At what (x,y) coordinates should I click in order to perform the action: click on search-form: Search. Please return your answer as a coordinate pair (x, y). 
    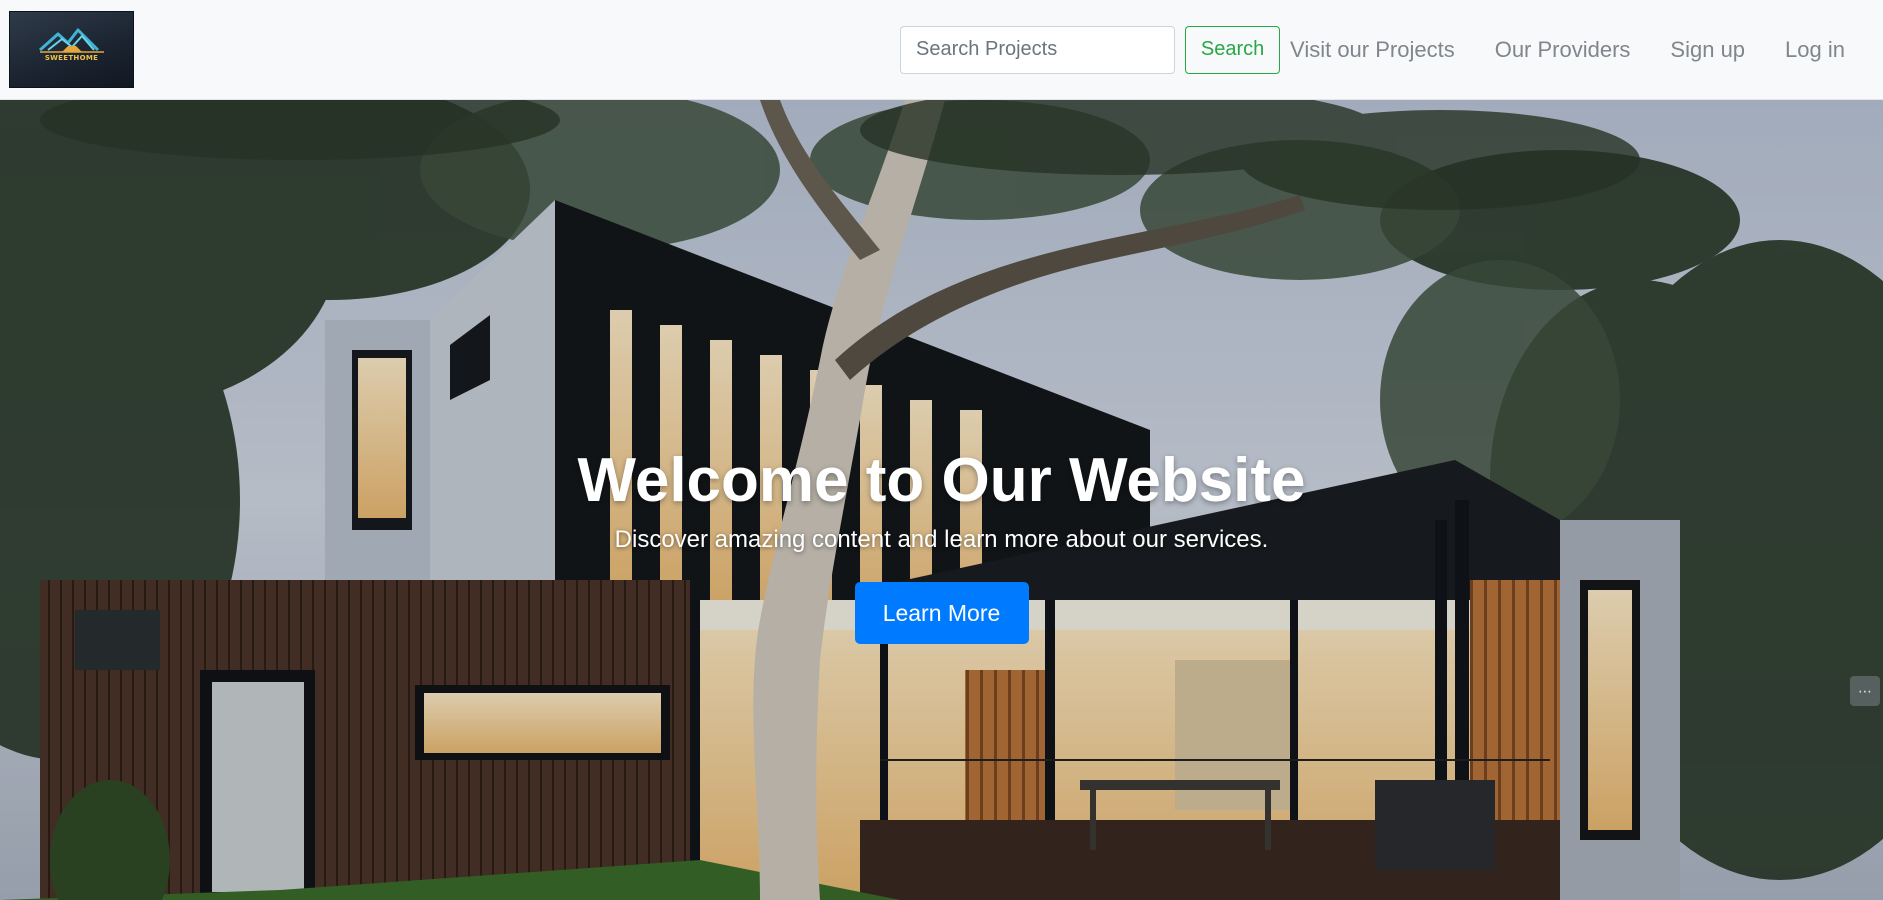
    Looking at the image, I should click on (1090, 49).